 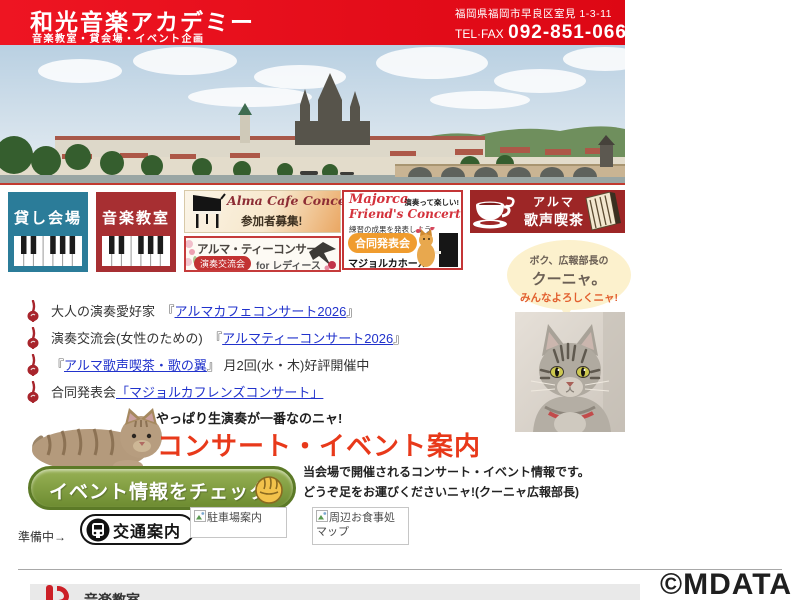 What do you see at coordinates (441, 492) in the screenshot?
I see `concert-desc-line2: どうぞ足をお運びくださいニャ!(クーニャ広報部長)` at bounding box center [441, 492].